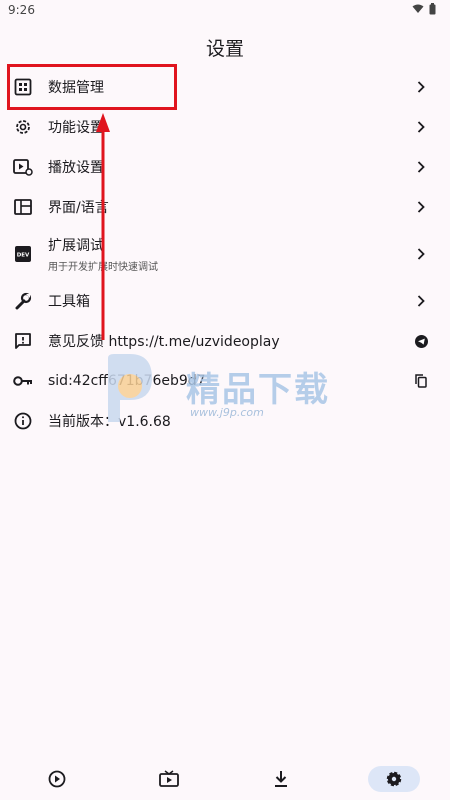 Image resolution: width=450 pixels, height=800 pixels. I want to click on menu-item-label: 播放设置, so click(76, 168).